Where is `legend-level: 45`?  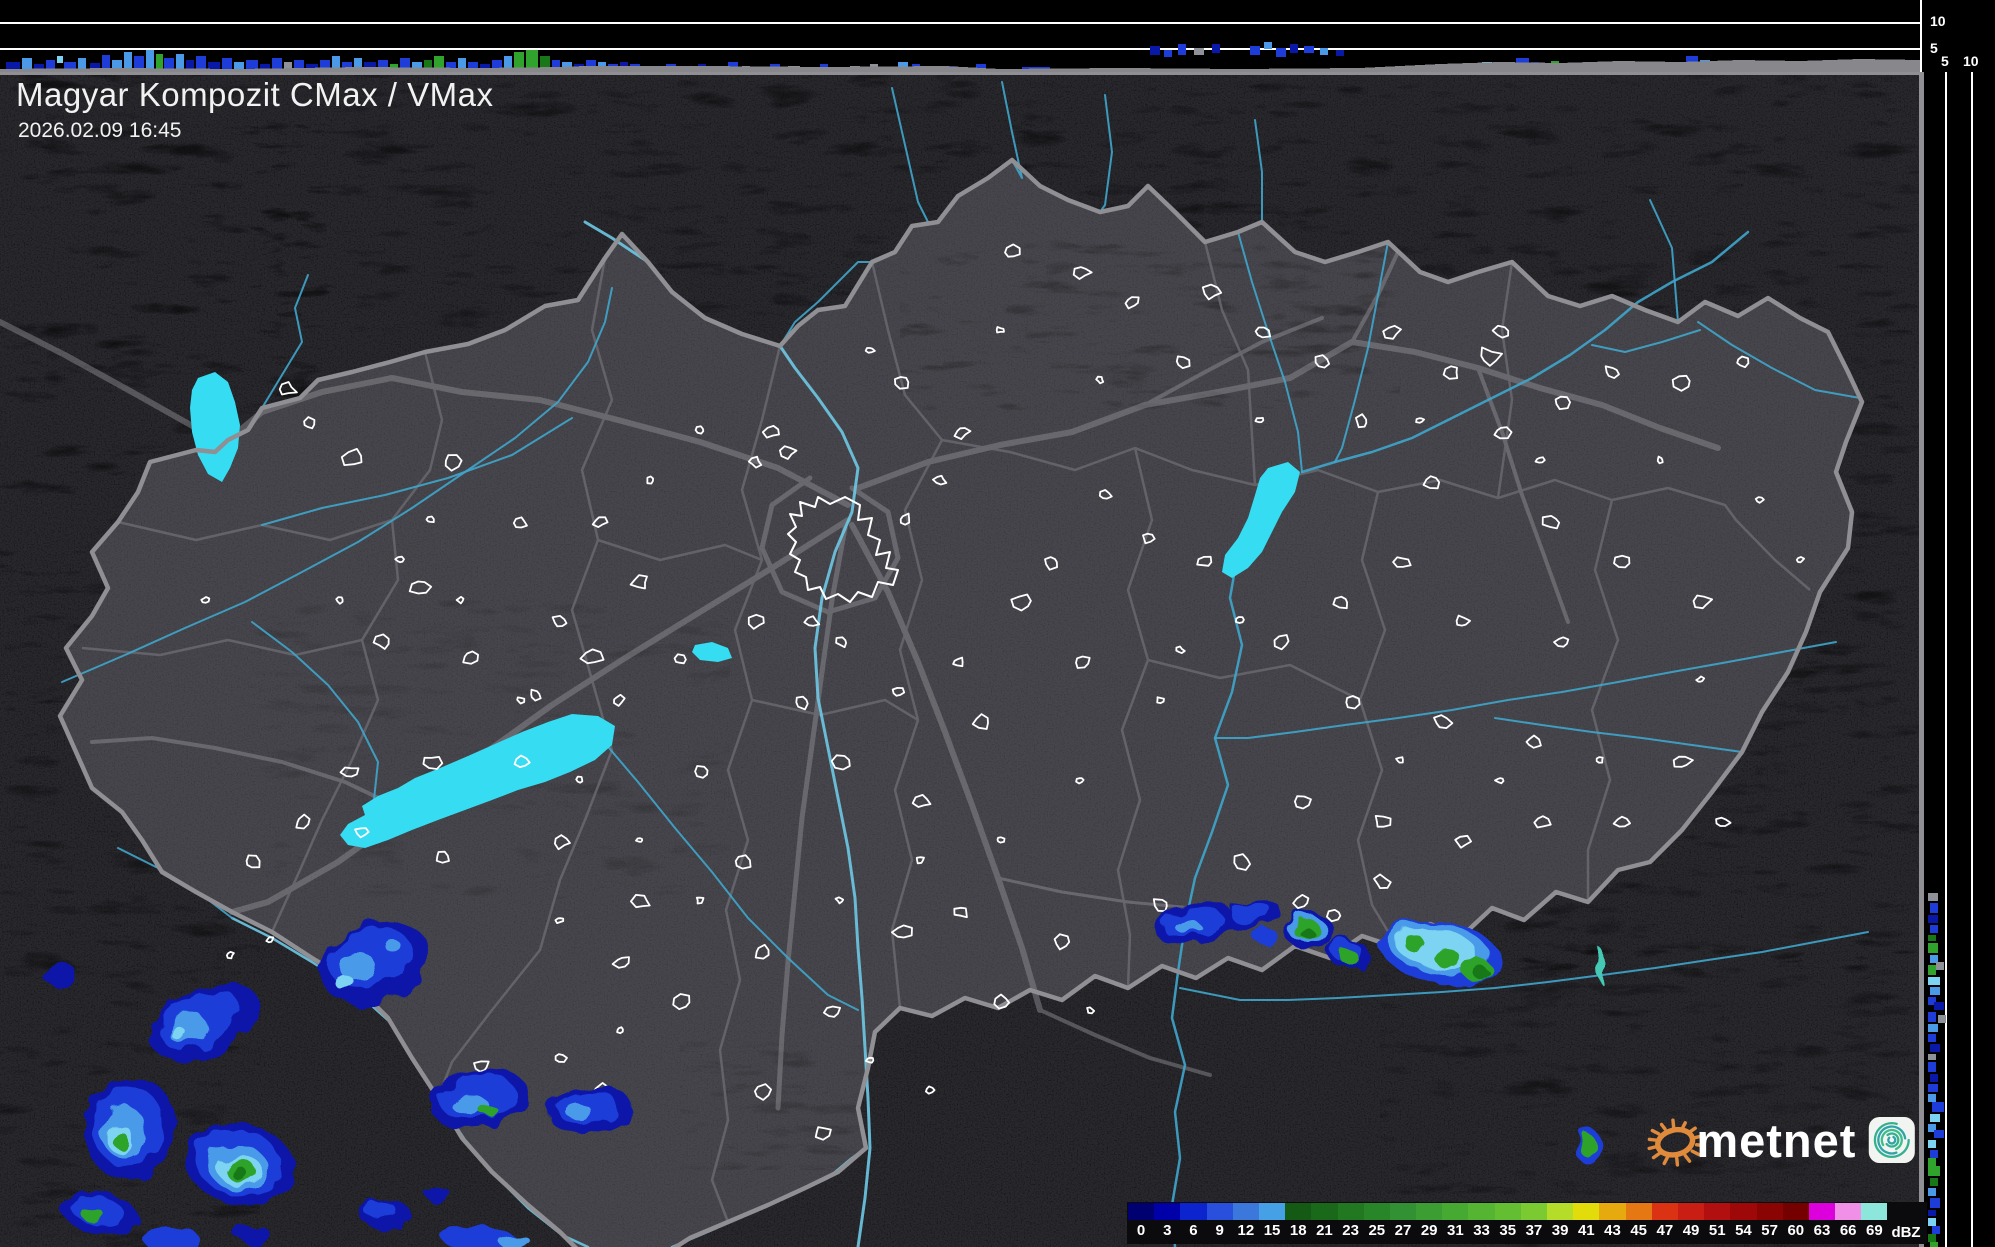
legend-level: 45 is located at coordinates (1638, 1221).